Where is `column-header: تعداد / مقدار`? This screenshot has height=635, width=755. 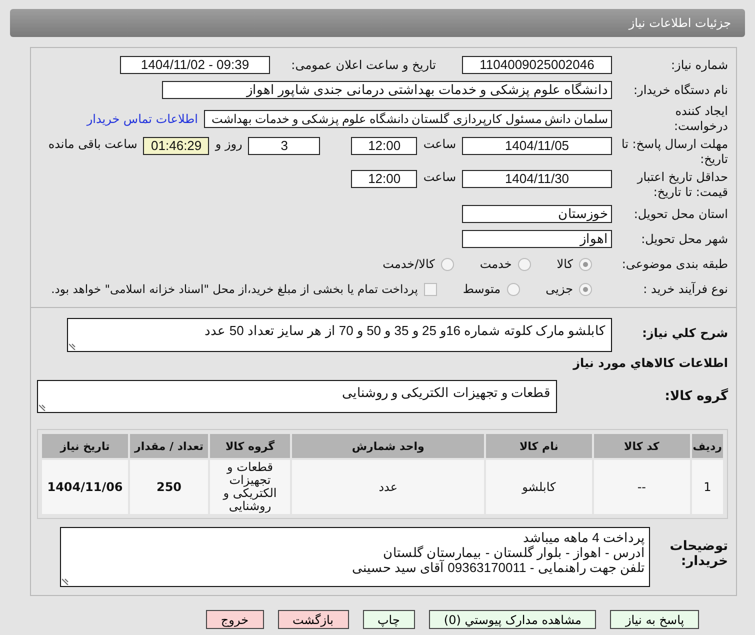
column-header: تعداد / مقدار is located at coordinates (169, 446).